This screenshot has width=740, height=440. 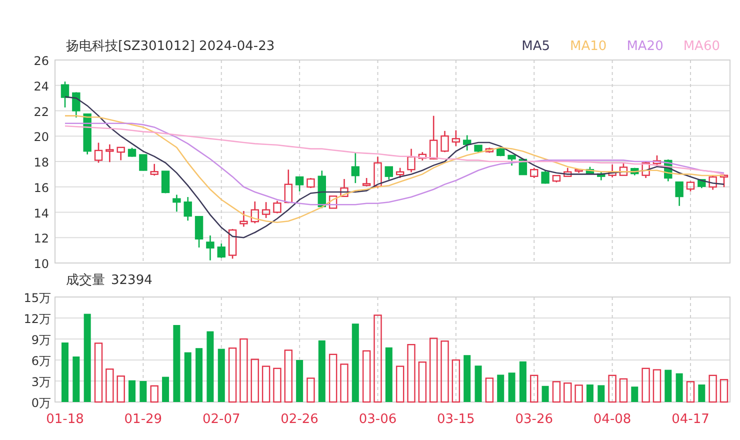 What do you see at coordinates (41, 263) in the screenshot?
I see `axis-label: 10` at bounding box center [41, 263].